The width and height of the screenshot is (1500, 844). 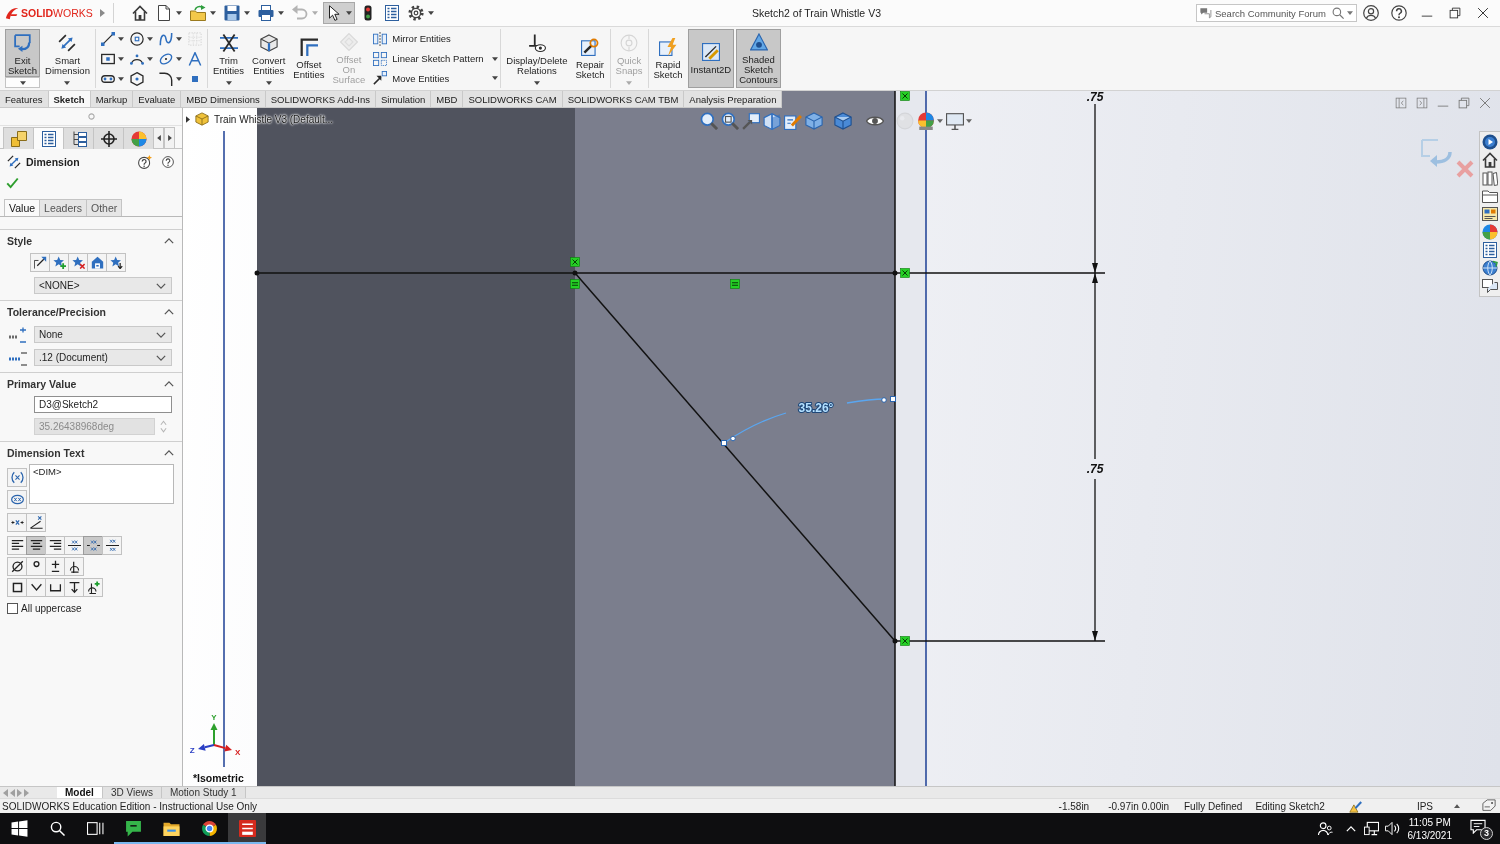 What do you see at coordinates (411, 78) in the screenshot?
I see `ribbon-button: Move Entities` at bounding box center [411, 78].